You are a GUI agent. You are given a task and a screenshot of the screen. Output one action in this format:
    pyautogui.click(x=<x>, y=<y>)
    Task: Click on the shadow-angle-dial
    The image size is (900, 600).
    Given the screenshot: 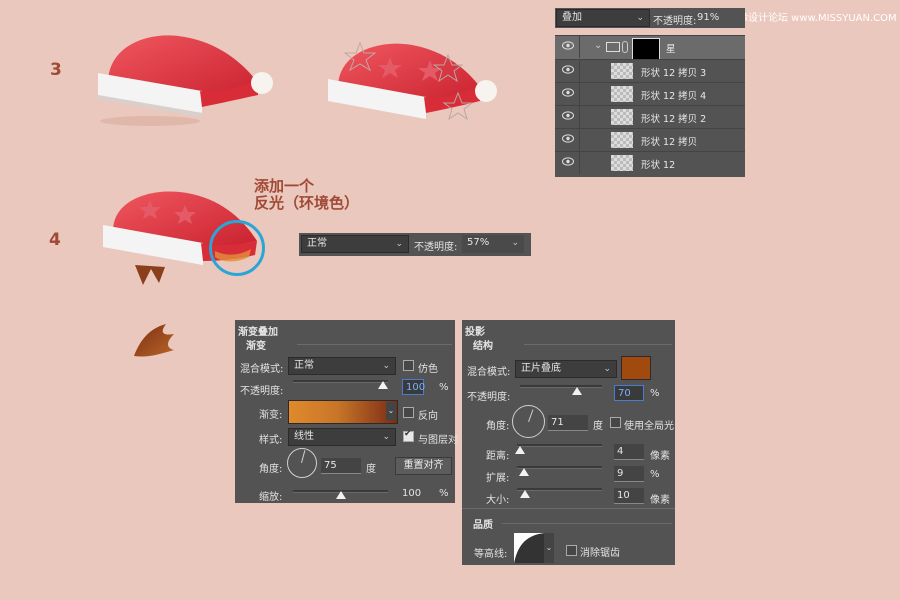 What is the action you would take?
    pyautogui.click(x=528, y=421)
    